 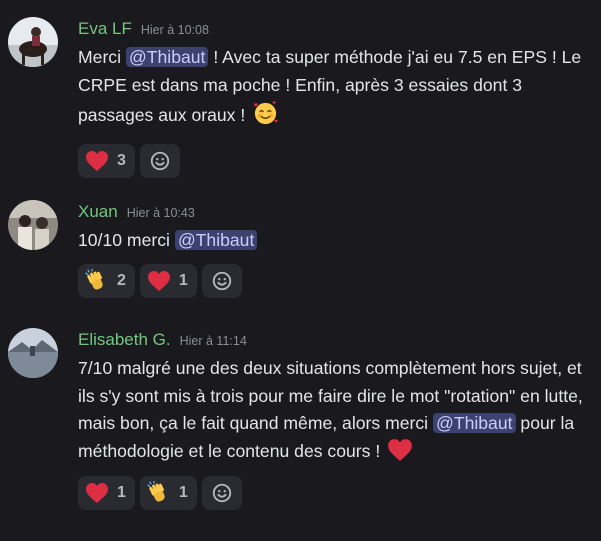 I want to click on author-name: Elisabeth G., so click(x=124, y=340).